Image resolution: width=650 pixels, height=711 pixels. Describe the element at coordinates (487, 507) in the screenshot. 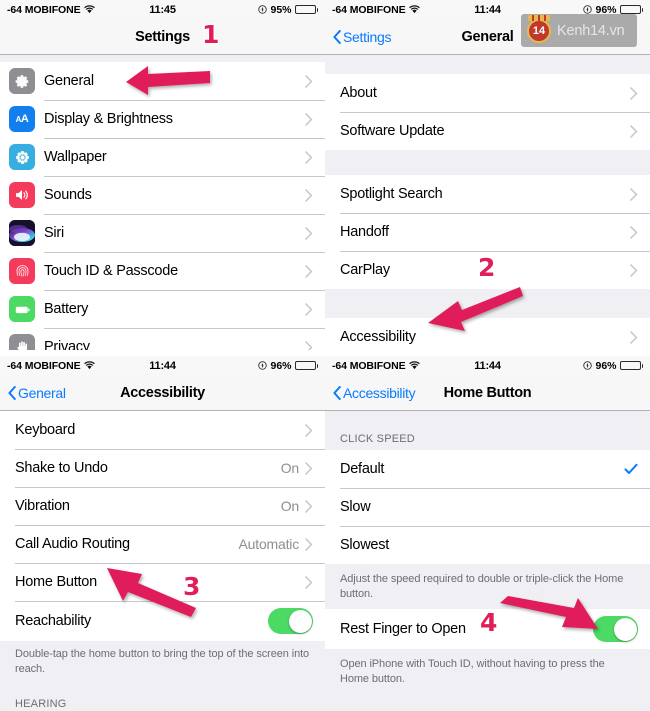

I see `option-slow: Slow` at that location.